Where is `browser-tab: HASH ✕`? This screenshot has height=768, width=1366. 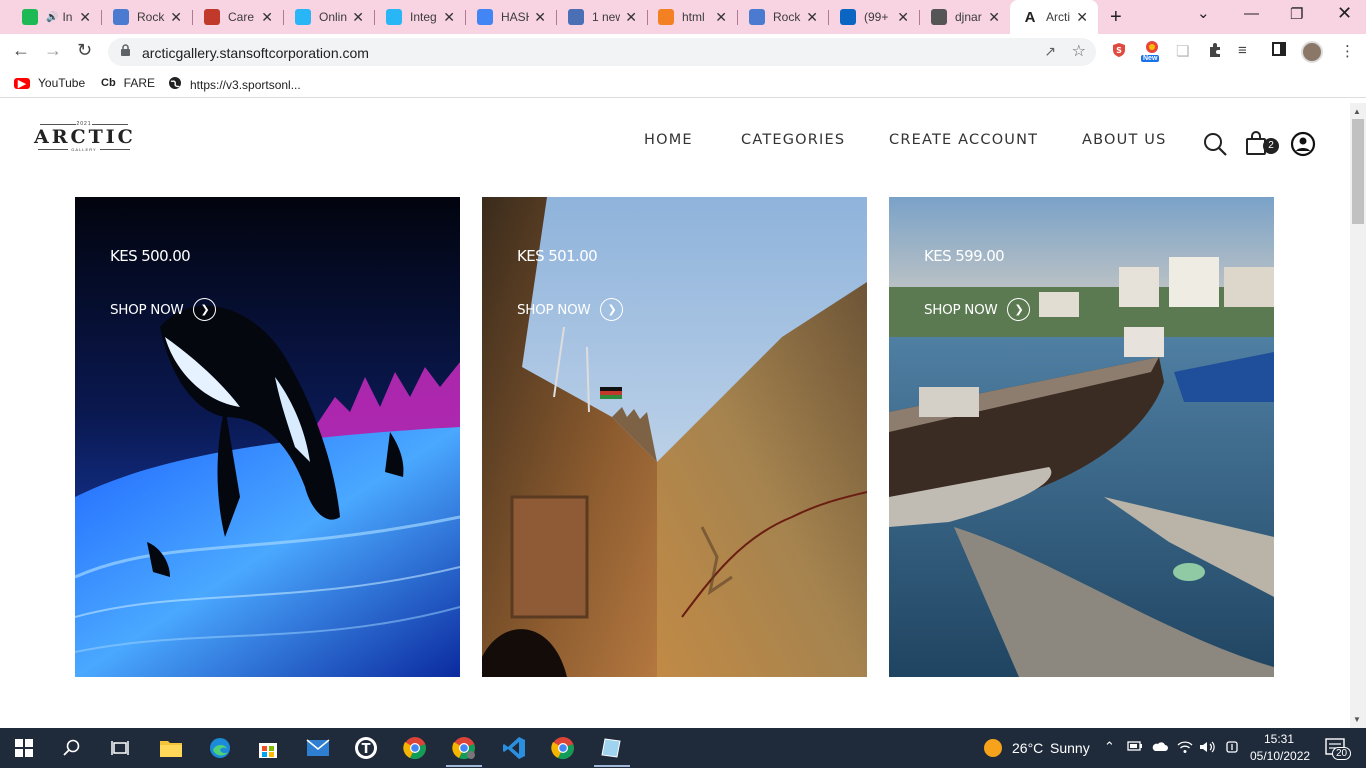 browser-tab: HASH ✕ is located at coordinates (510, 17).